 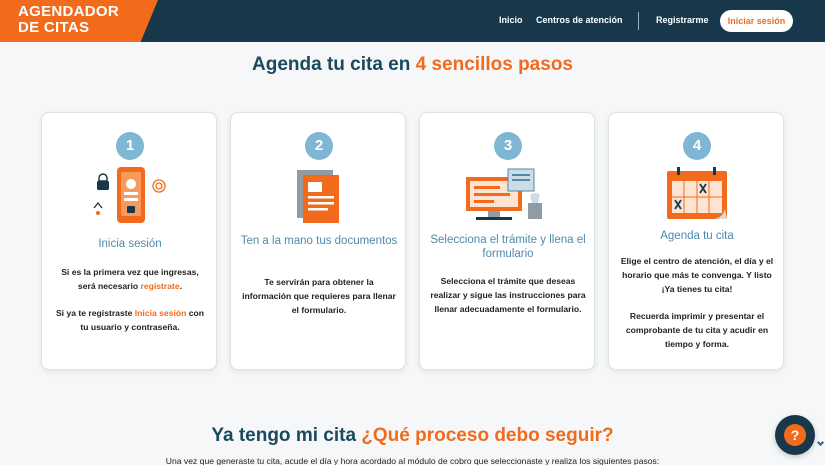 What do you see at coordinates (511, 20) in the screenshot?
I see `nav-home-link: Inicio` at bounding box center [511, 20].